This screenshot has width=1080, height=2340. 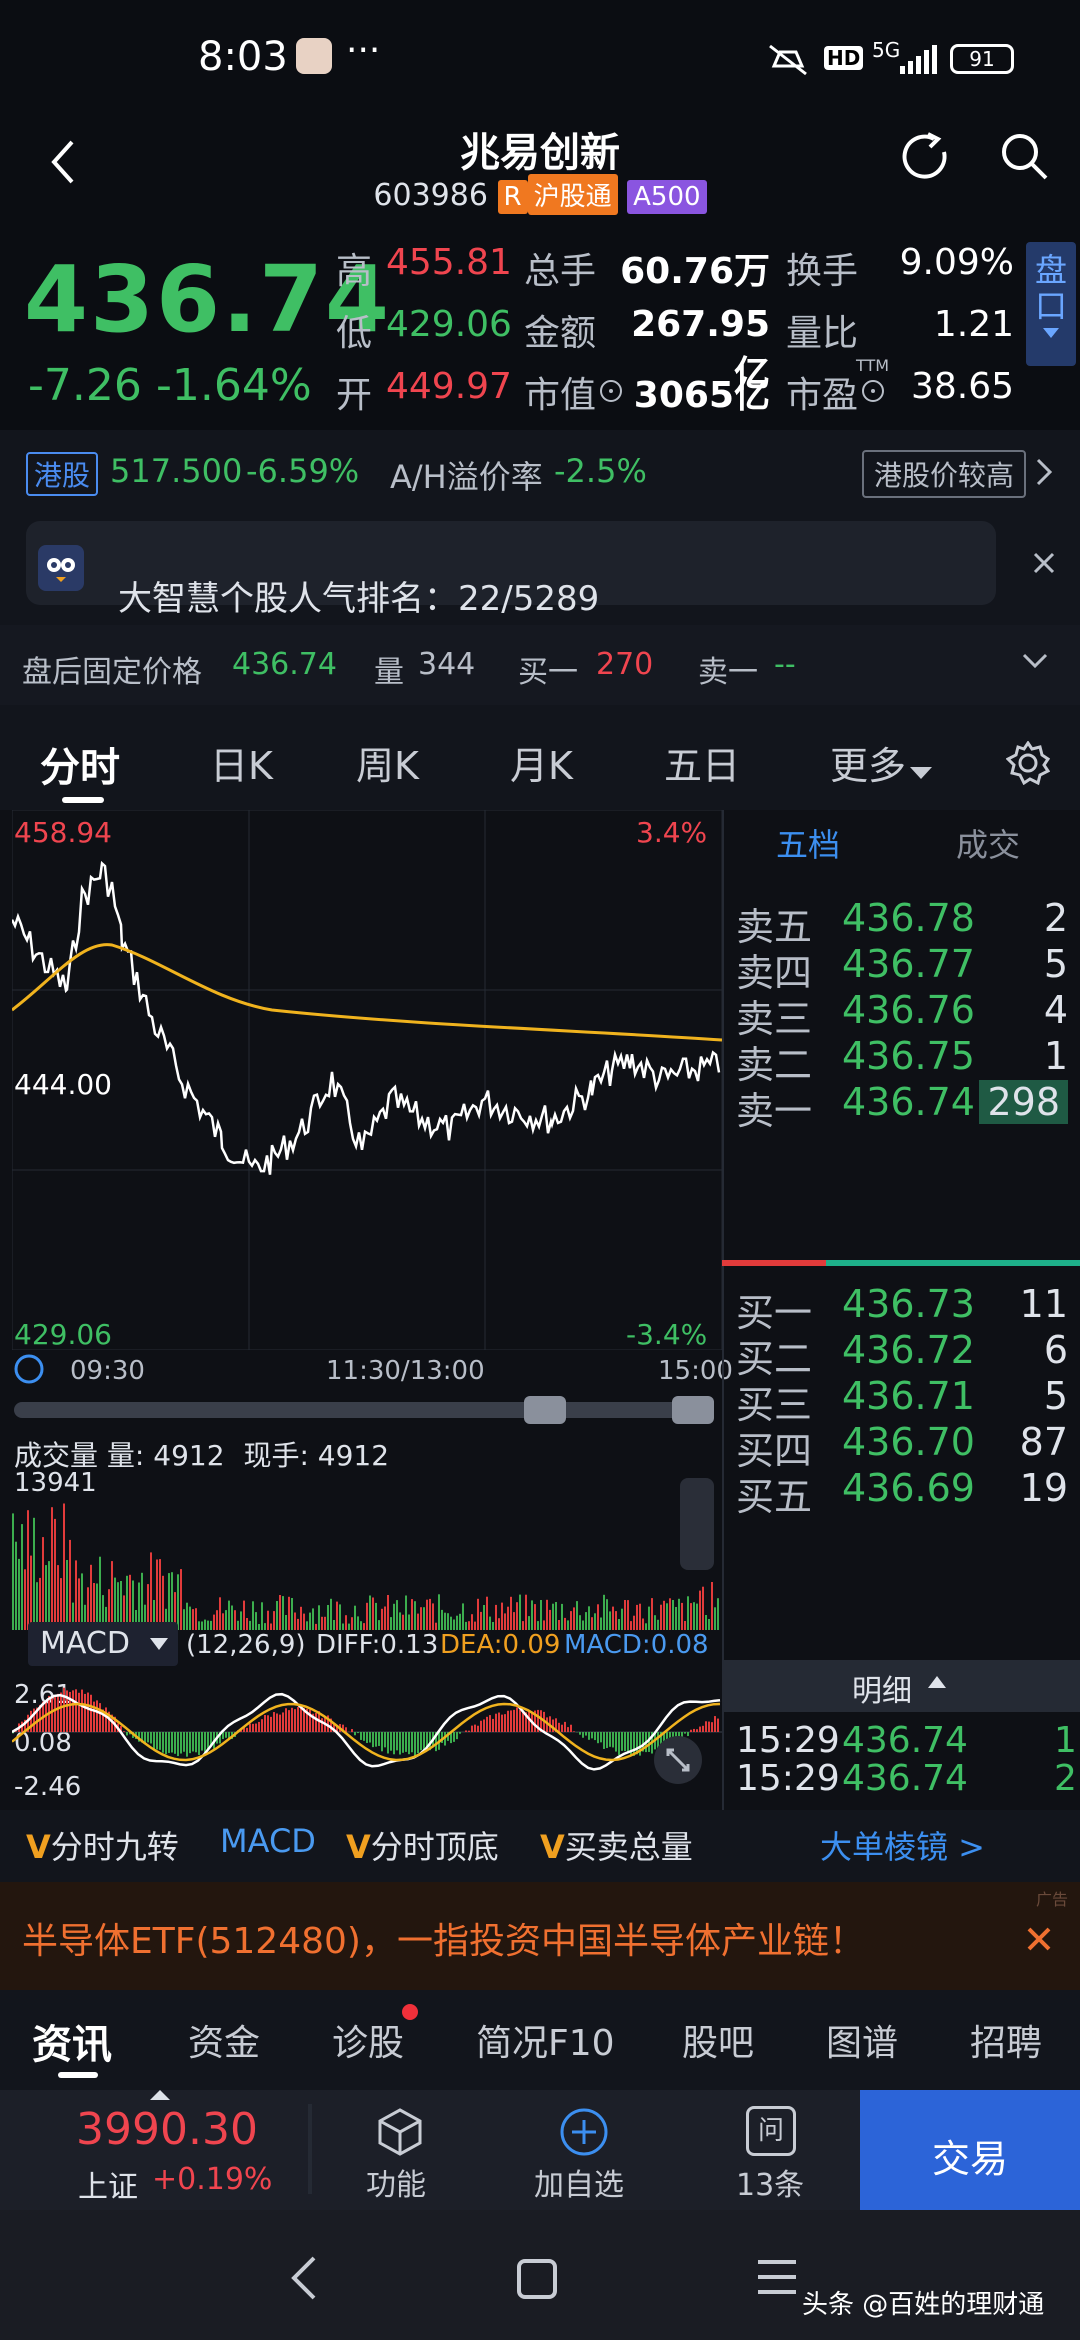 What do you see at coordinates (410, 2012) in the screenshot?
I see `notification-dot` at bounding box center [410, 2012].